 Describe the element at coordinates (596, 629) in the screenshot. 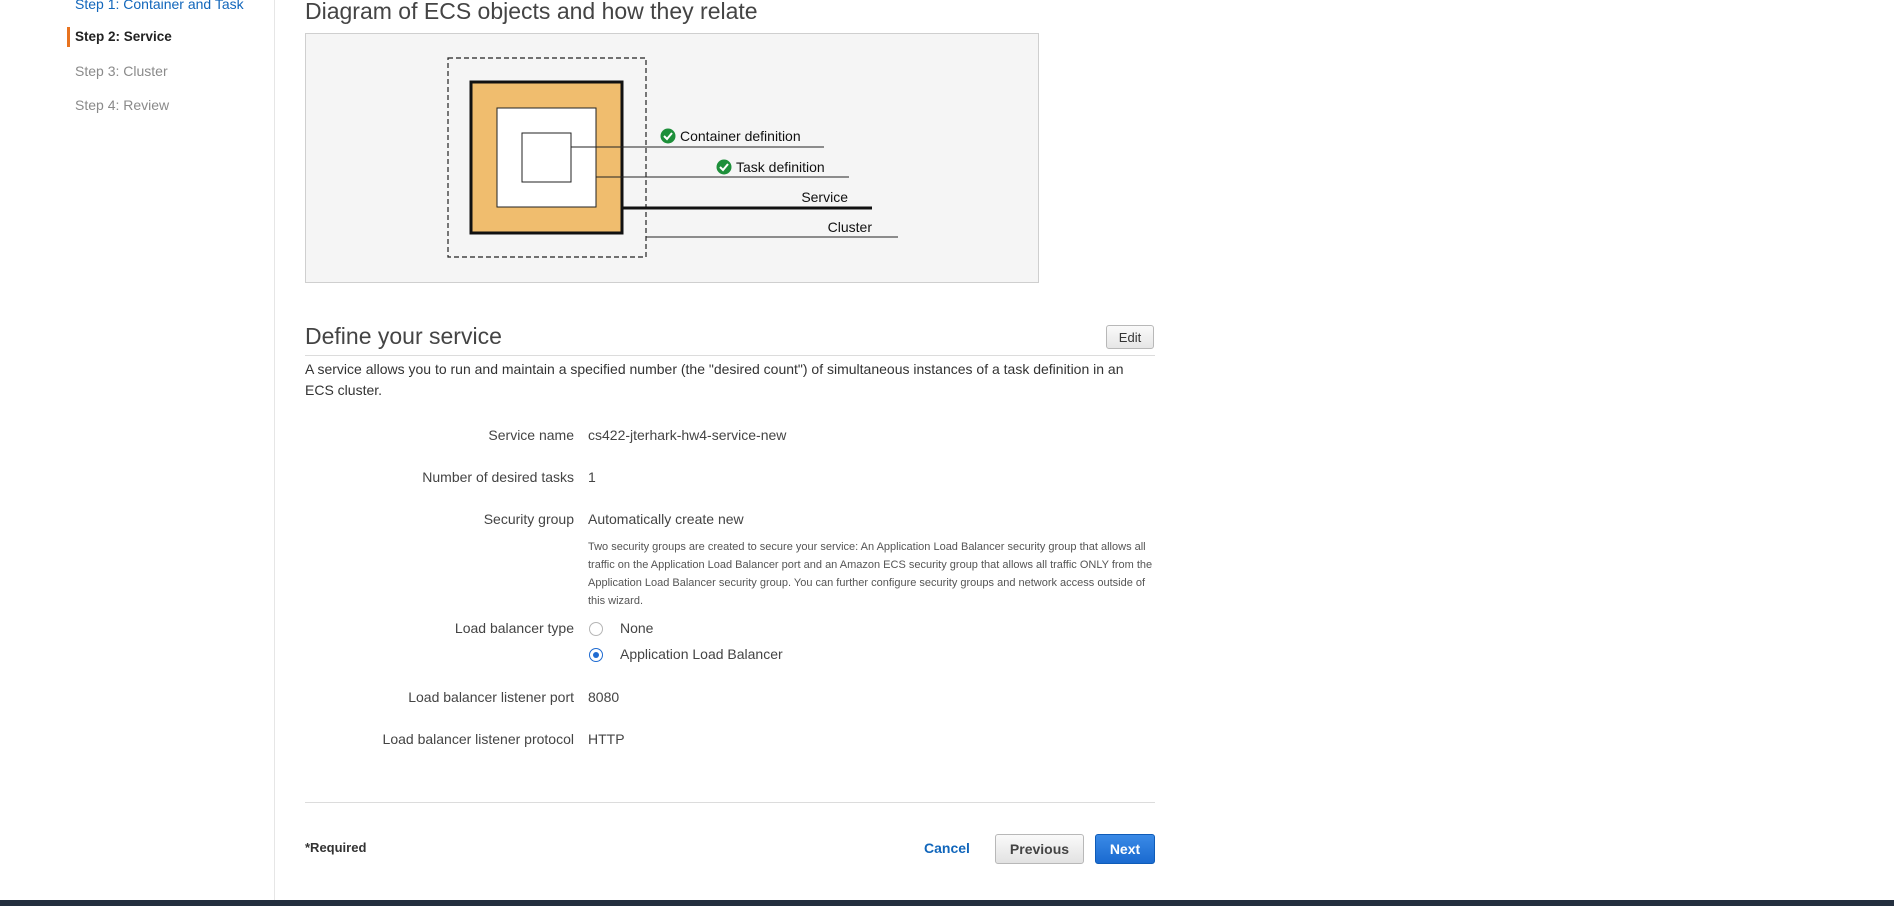

I see `lb-type-none-radio` at that location.